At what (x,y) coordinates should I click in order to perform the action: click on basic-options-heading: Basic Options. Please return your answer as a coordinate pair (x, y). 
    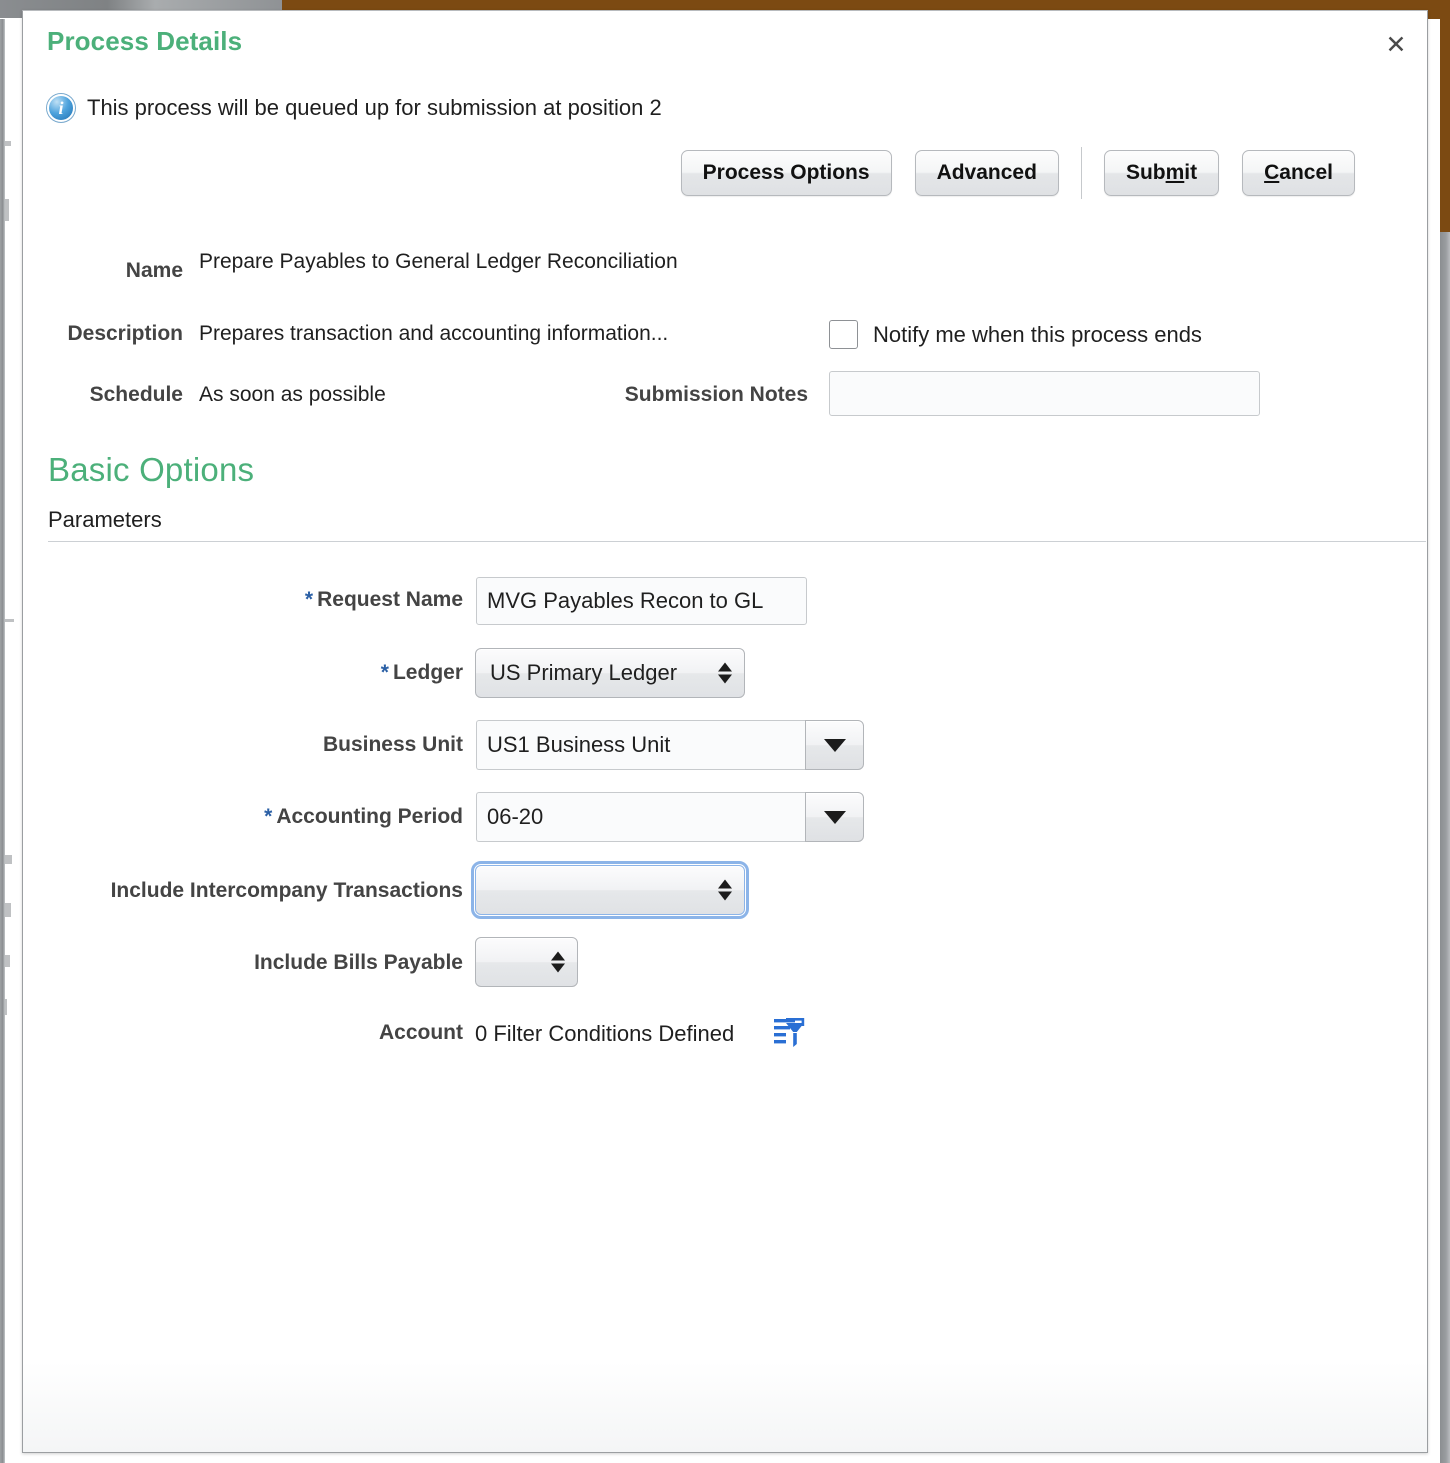
    Looking at the image, I should click on (151, 469).